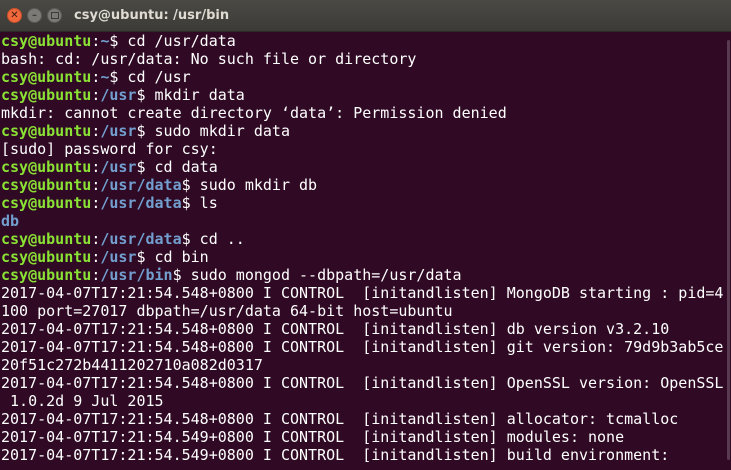 The height and width of the screenshot is (470, 731). Describe the element at coordinates (366, 239) in the screenshot. I see `prompt-line: csy@ubuntu:/usr/data$ cd ..` at that location.